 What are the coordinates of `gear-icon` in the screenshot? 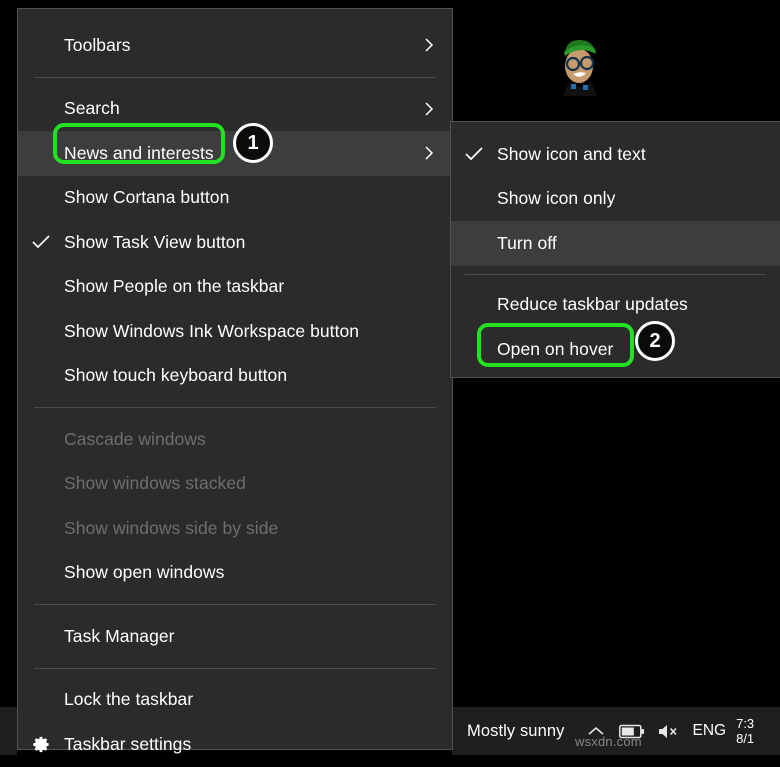 It's located at (41, 744).